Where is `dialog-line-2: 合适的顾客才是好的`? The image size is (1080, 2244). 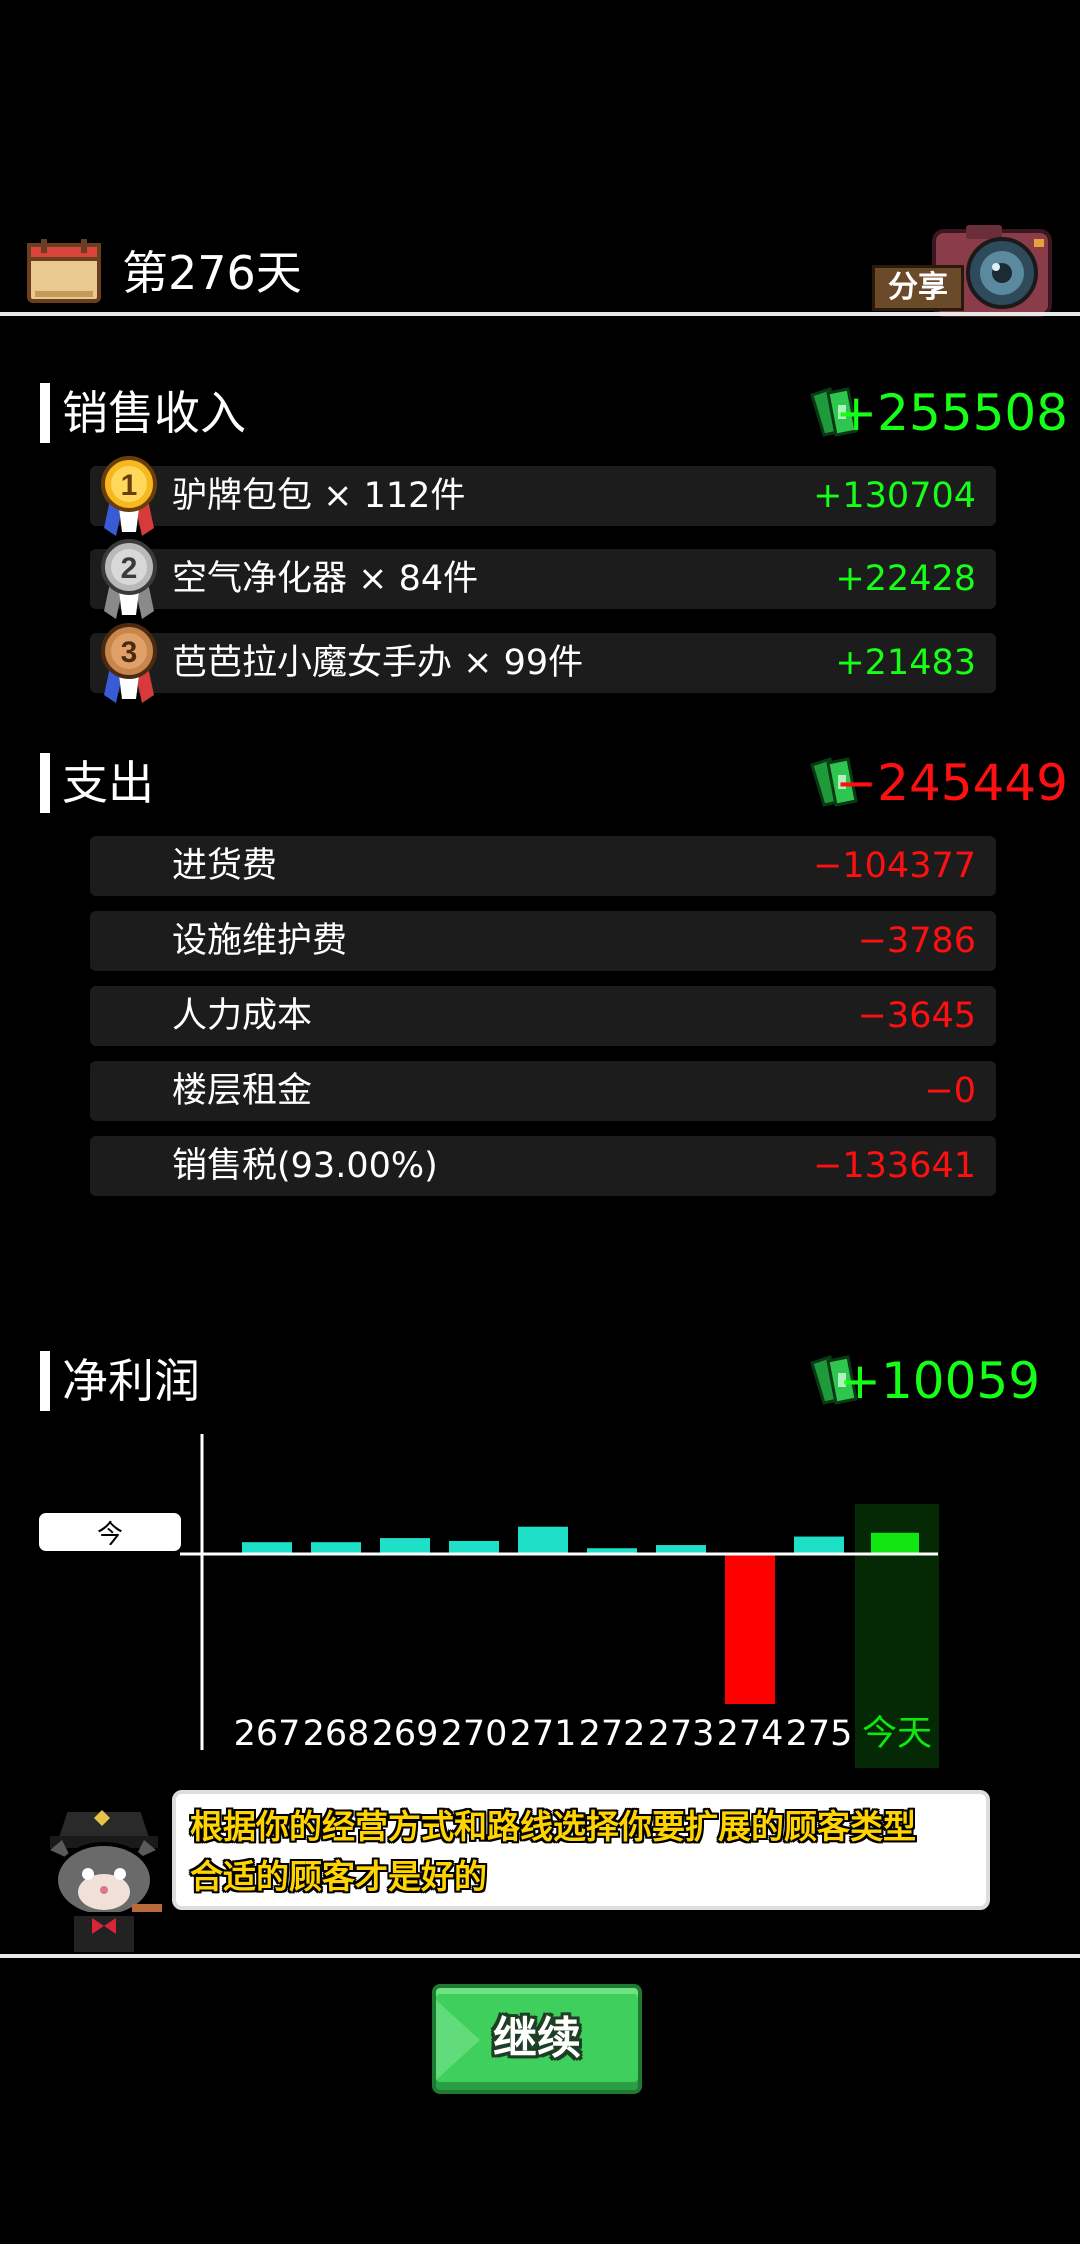 dialog-line-2: 合适的顾客才是好的 is located at coordinates (338, 1876).